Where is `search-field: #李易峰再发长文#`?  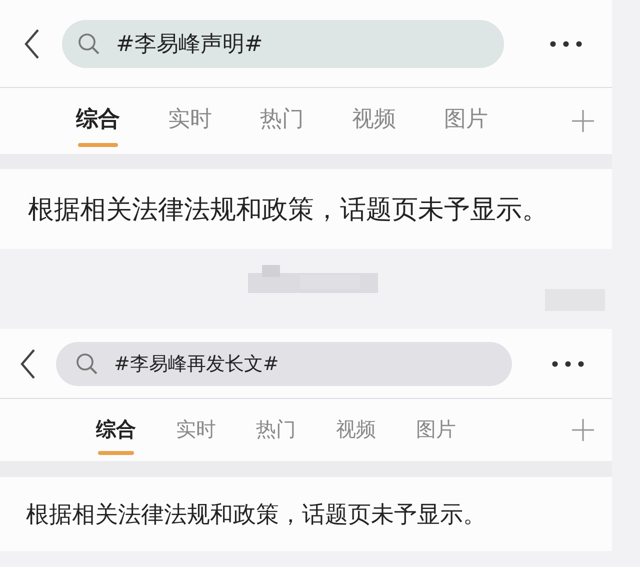
search-field: #李易峰再发长文# is located at coordinates (284, 364).